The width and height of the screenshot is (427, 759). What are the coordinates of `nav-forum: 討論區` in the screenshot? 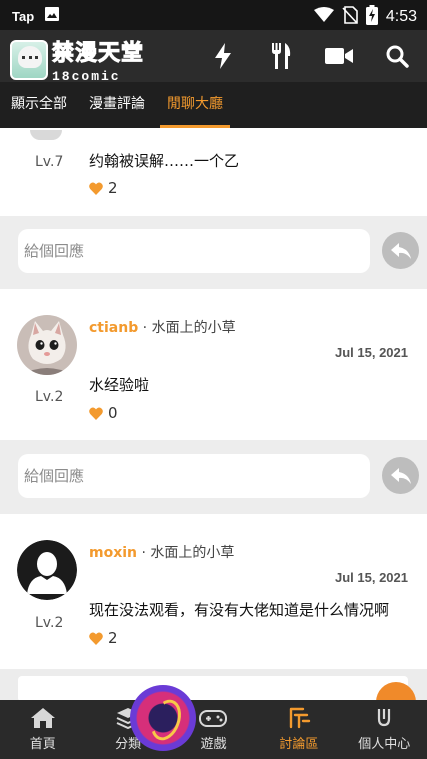 It's located at (298, 729).